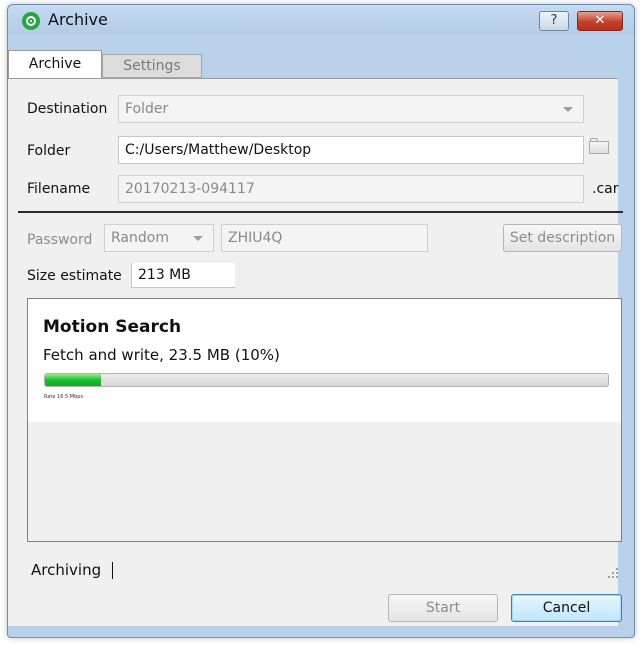 The image size is (642, 646). I want to click on title-bar: Archive ? ✕, so click(321, 20).